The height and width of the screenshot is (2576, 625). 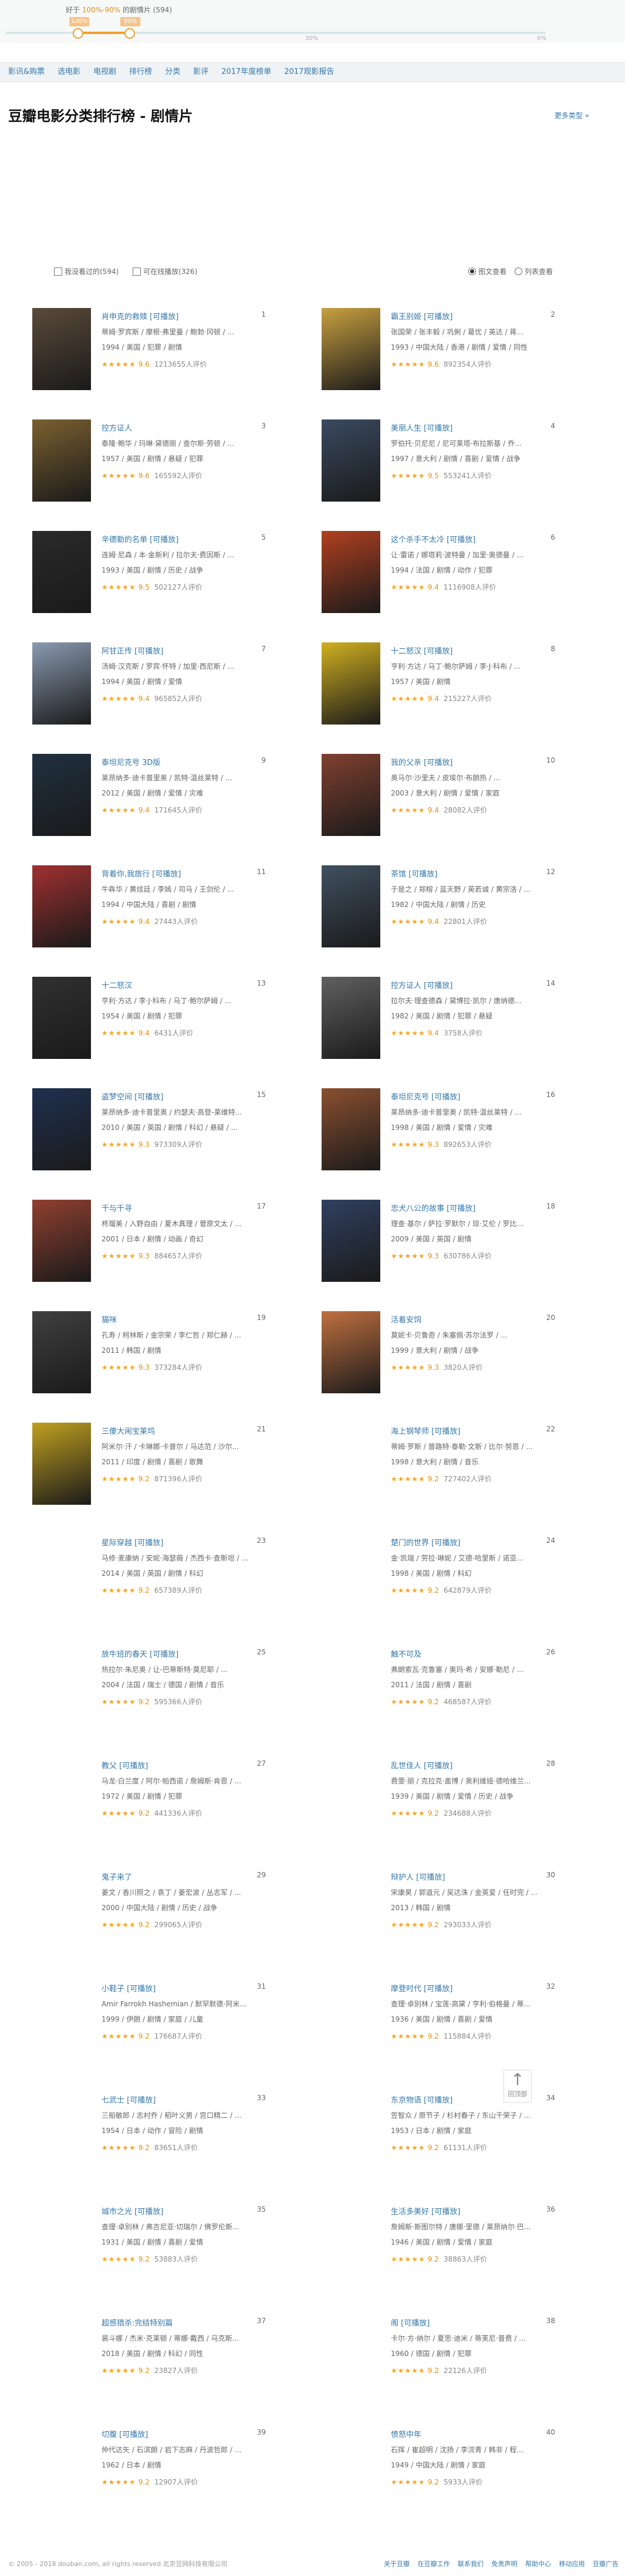 I want to click on slider-left-knob, so click(x=78, y=33).